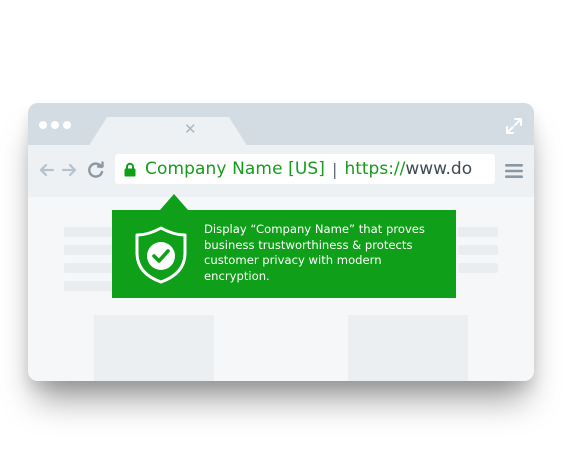 This screenshot has width=569, height=450. I want to click on title-bar: ✕, so click(281, 125).